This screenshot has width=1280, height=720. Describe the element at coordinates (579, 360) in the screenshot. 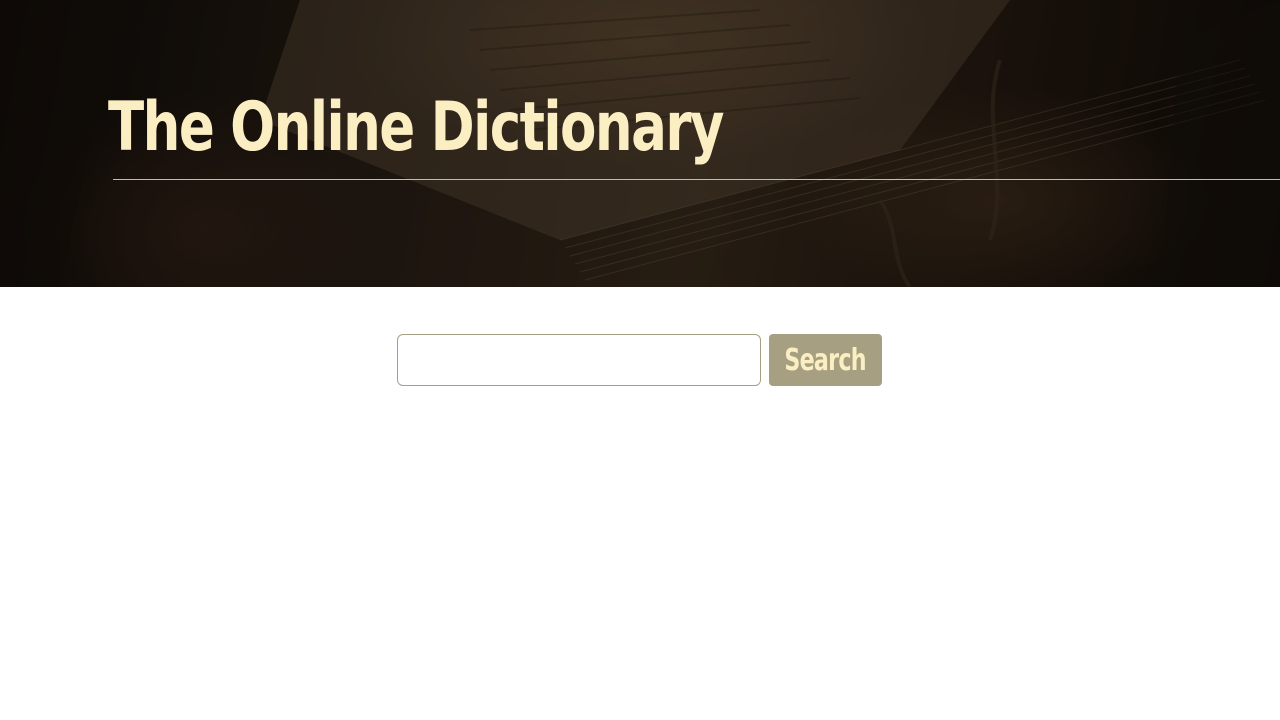

I see `search-input` at that location.